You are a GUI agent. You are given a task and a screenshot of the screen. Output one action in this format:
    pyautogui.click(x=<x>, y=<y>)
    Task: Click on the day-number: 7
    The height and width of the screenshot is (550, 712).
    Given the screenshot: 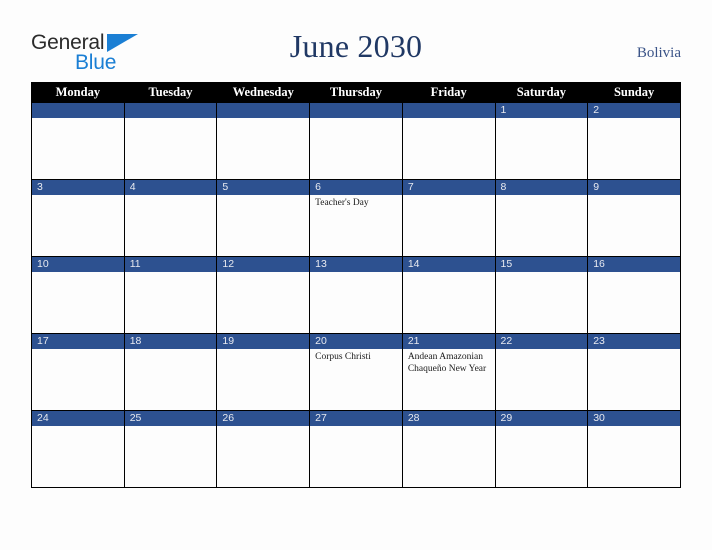 What is the action you would take?
    pyautogui.click(x=448, y=187)
    